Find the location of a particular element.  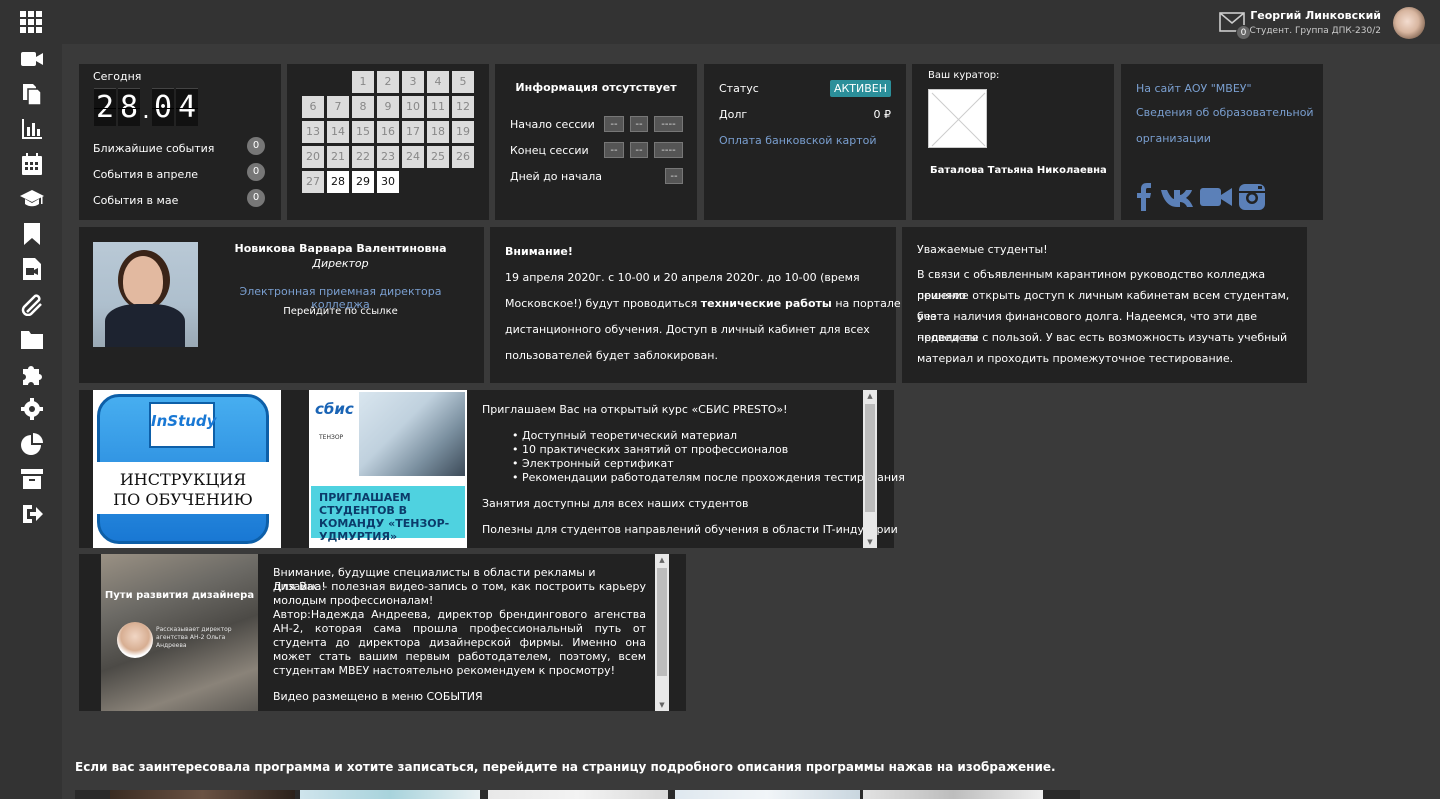

pay-card-link: Оплата банковской картой is located at coordinates (798, 140).